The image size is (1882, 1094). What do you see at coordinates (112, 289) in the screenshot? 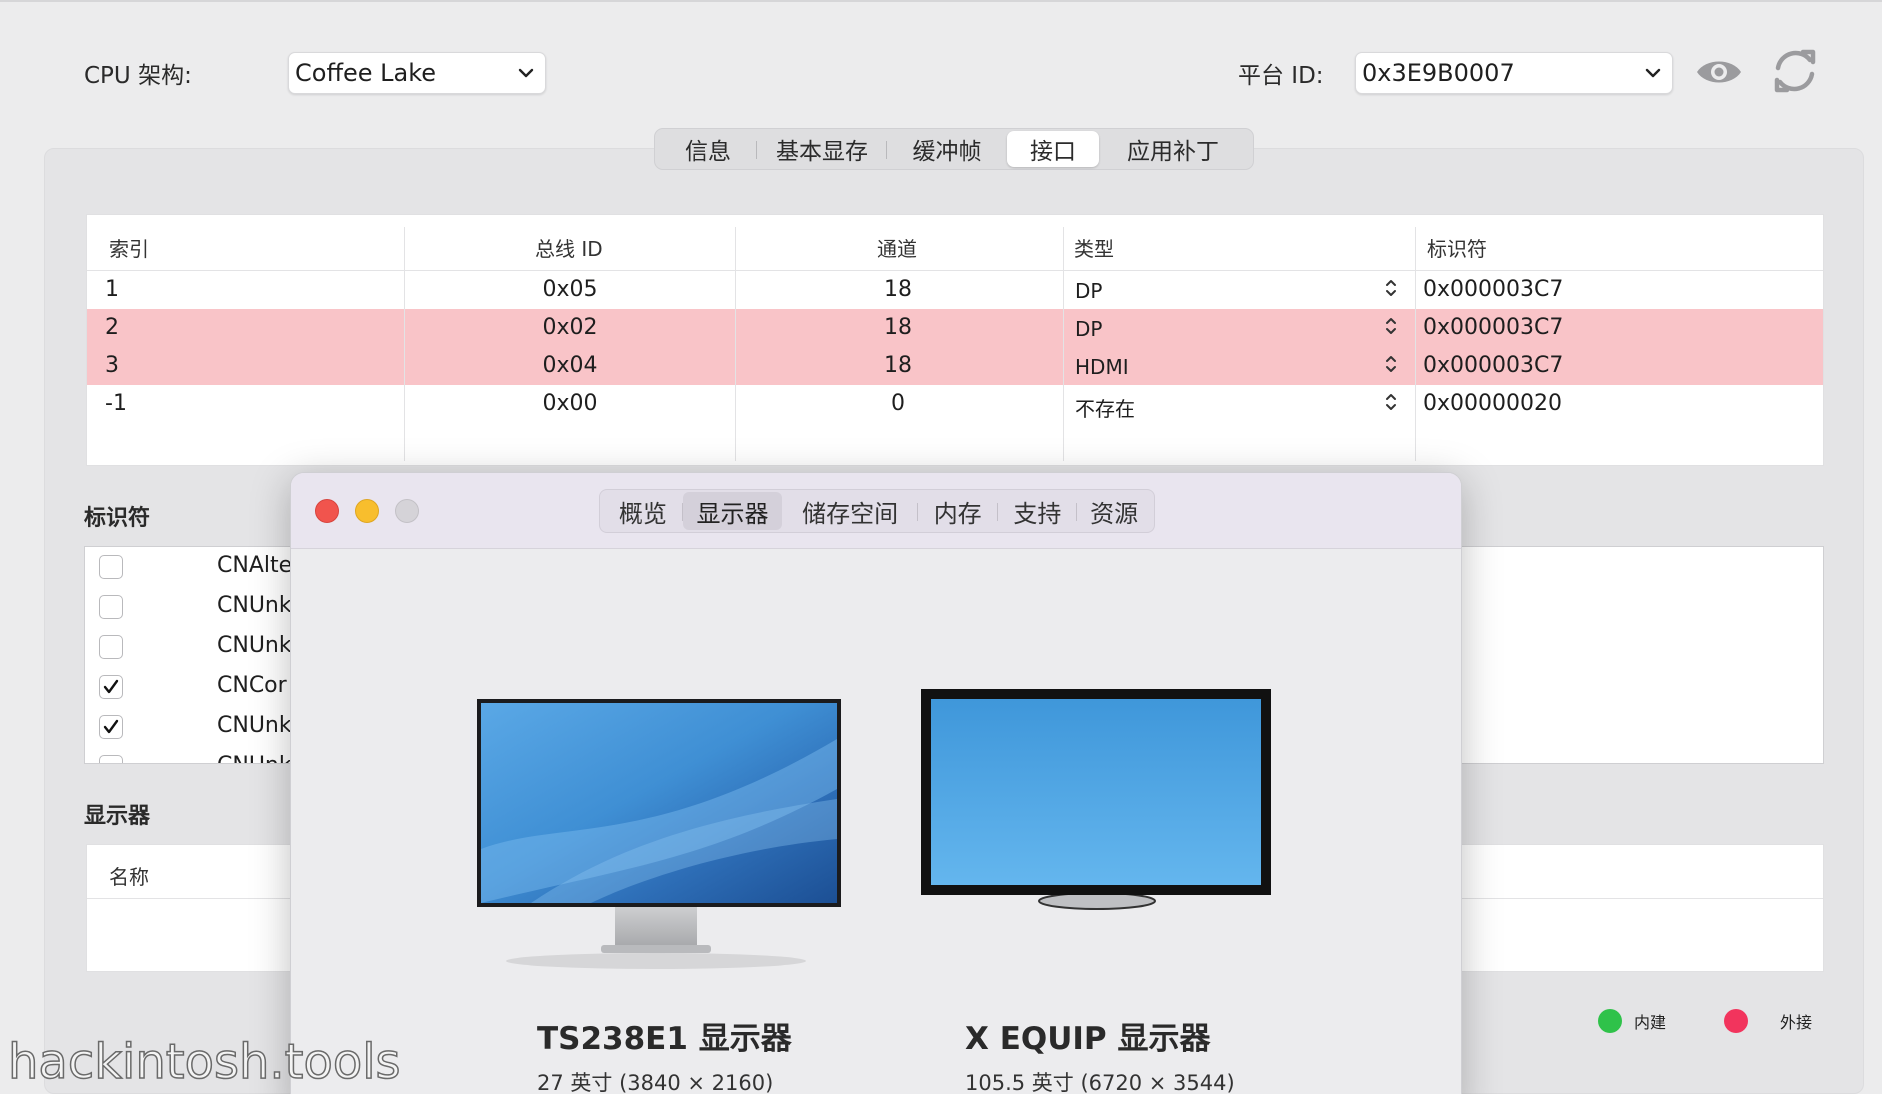
I see `cell-index: 1` at bounding box center [112, 289].